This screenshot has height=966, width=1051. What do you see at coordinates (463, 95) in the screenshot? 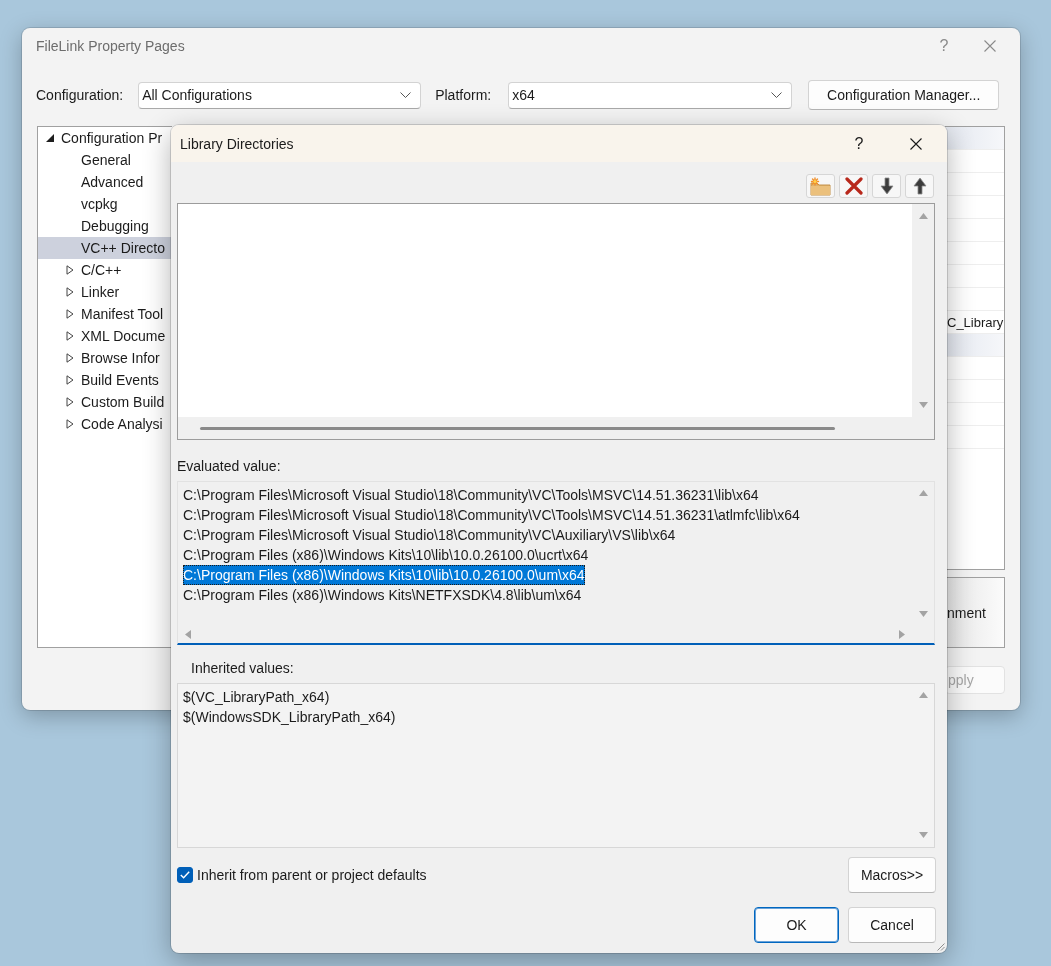
I see `platform-label: Platform:` at bounding box center [463, 95].